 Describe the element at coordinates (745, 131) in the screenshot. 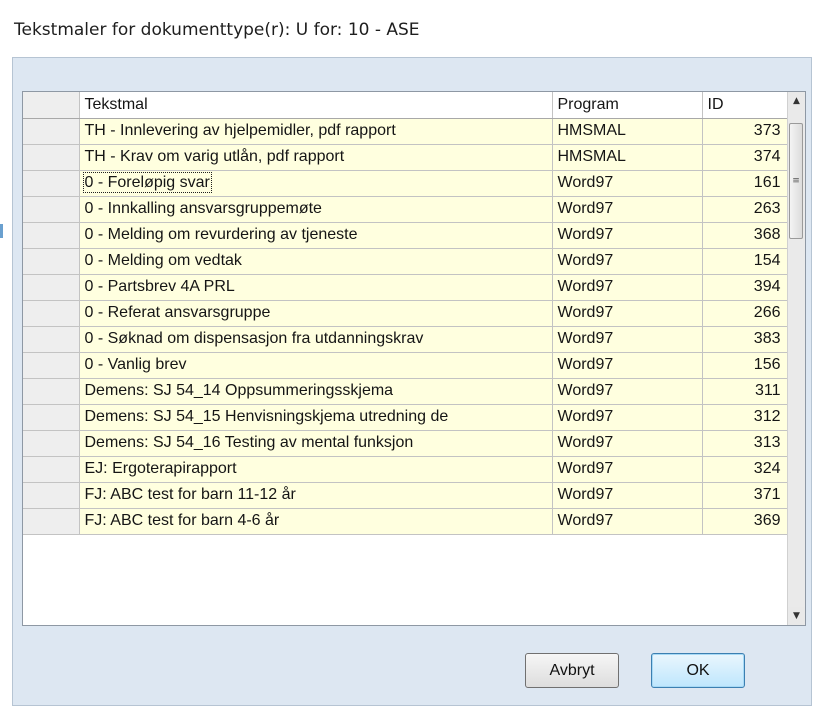

I see `cell-id: 373` at that location.